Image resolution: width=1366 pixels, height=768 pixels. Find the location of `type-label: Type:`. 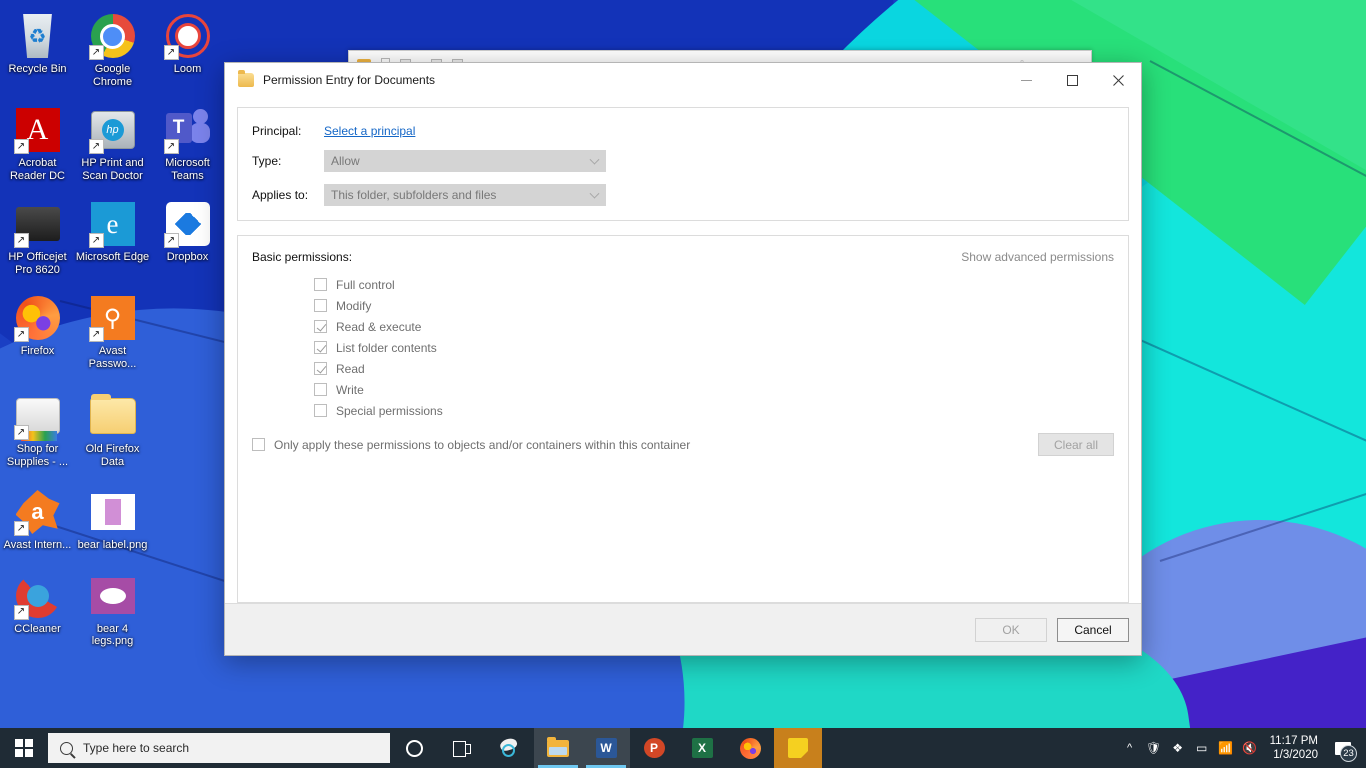

type-label: Type: is located at coordinates (267, 161).